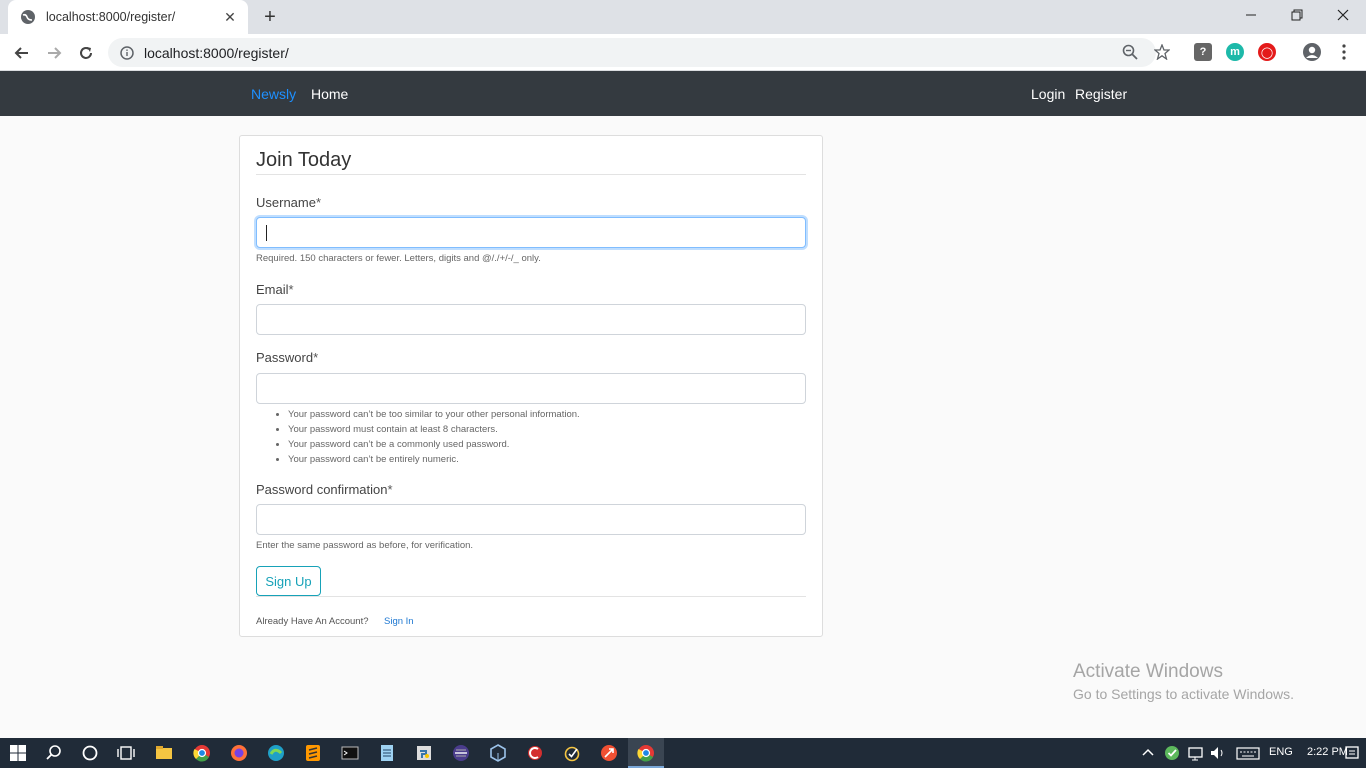 The width and height of the screenshot is (1366, 768). I want to click on sign-in-link: Sign In, so click(399, 621).